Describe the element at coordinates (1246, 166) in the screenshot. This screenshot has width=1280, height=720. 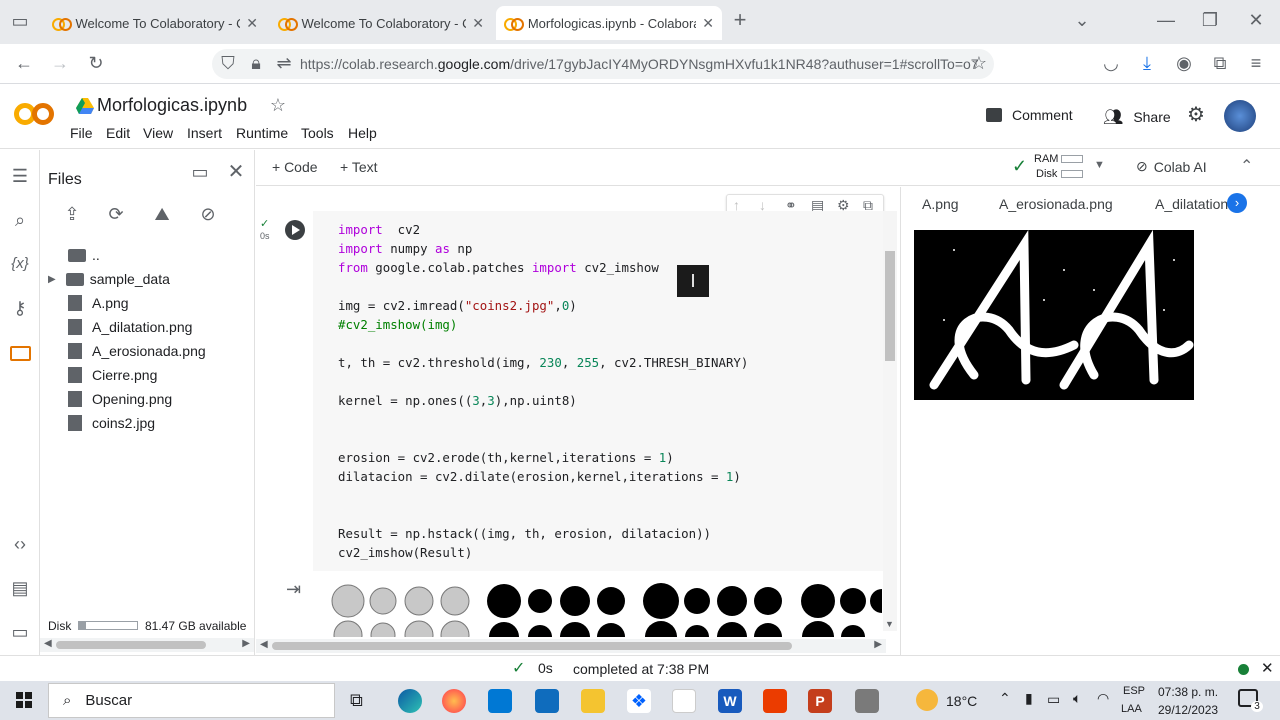
I see `collapse-header-icon: ⌃` at that location.